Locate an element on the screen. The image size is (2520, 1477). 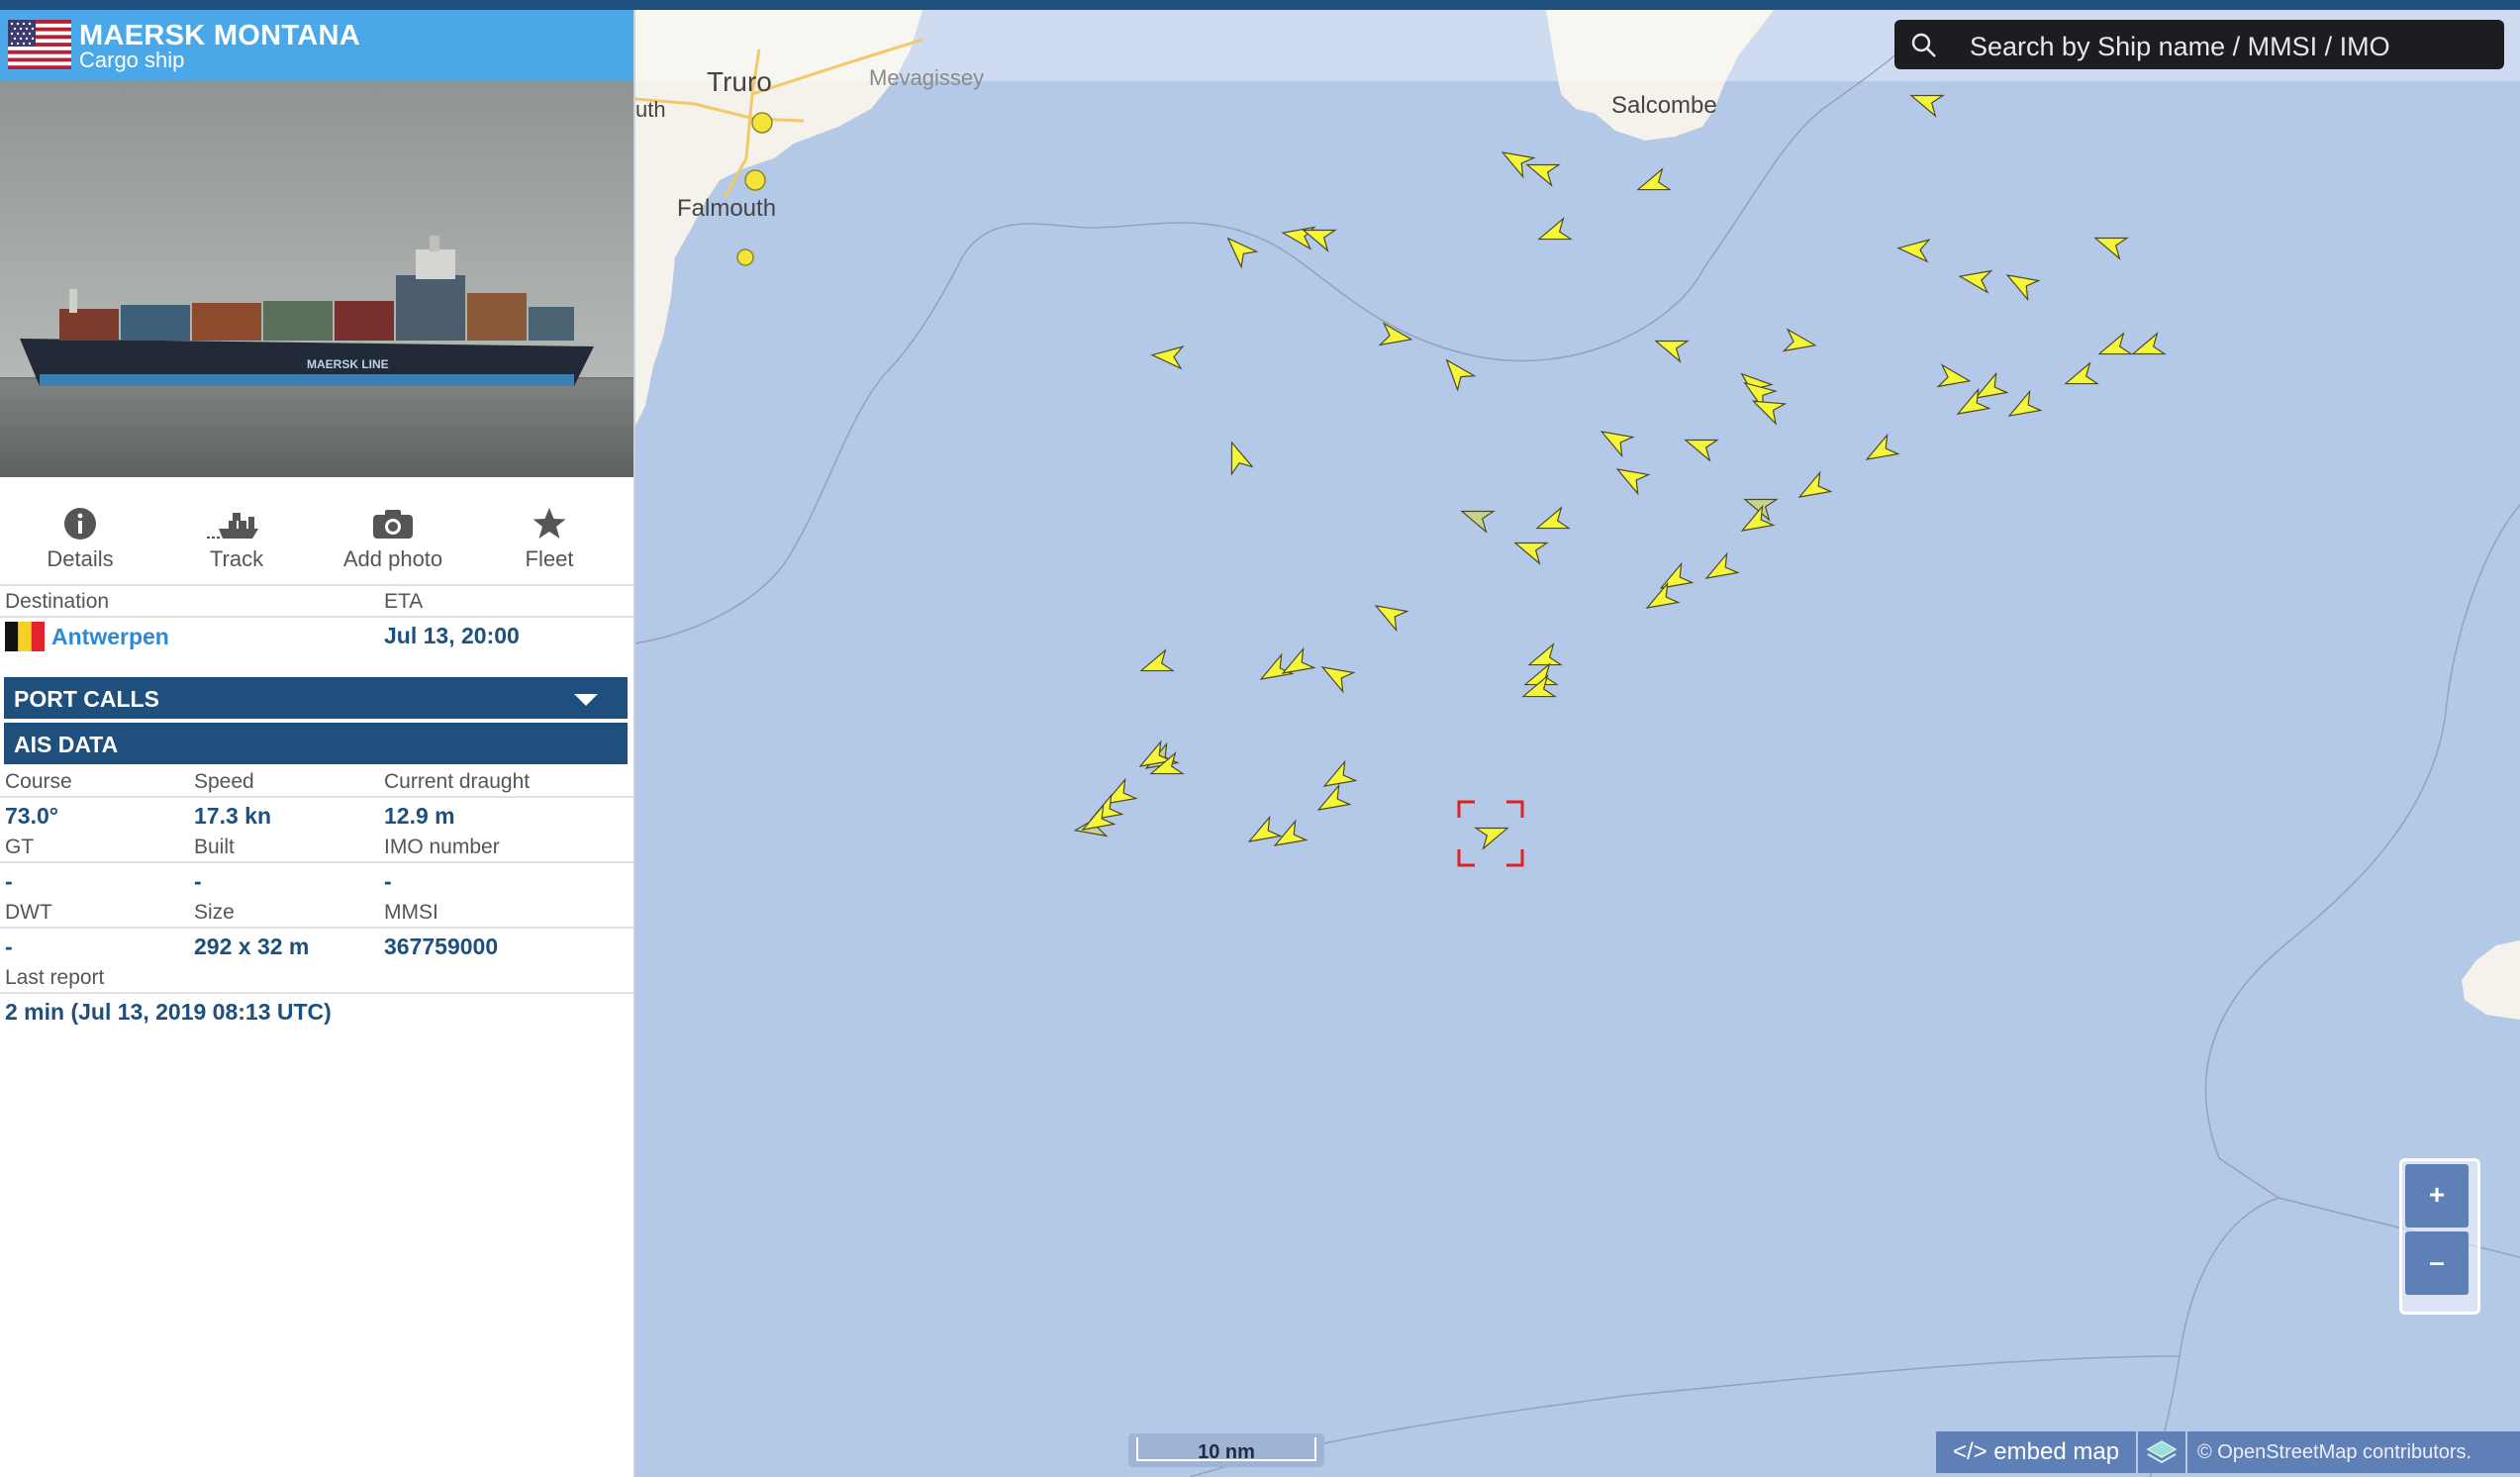
gt-label: GT is located at coordinates (20, 847).